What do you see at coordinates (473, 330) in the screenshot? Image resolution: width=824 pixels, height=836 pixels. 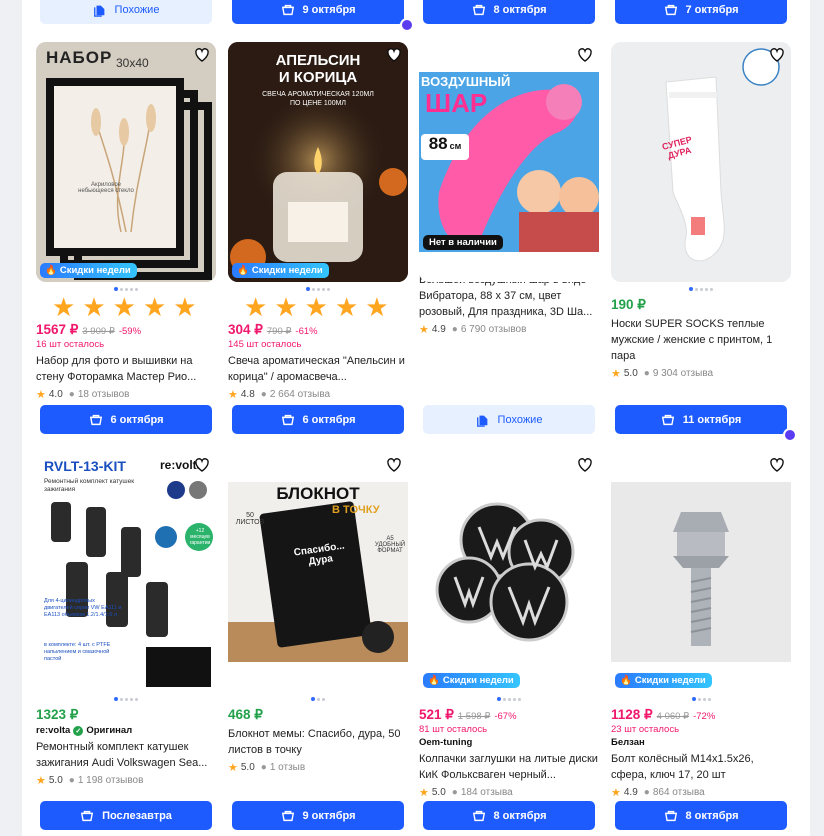 I see `rating-row: ★ 4.9 ● 6 790 отзывов` at bounding box center [473, 330].